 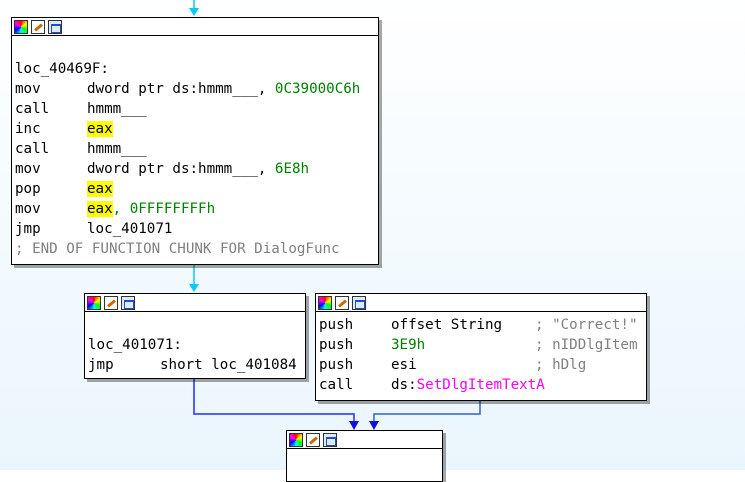 I want to click on asm-line: push esi ; hDlg, so click(x=482, y=365).